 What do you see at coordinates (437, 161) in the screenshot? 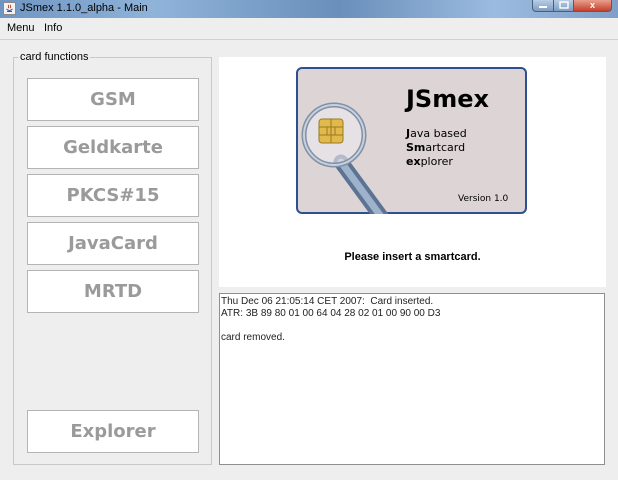
I see `logo-tagline-line3-rest: plorer` at bounding box center [437, 161].